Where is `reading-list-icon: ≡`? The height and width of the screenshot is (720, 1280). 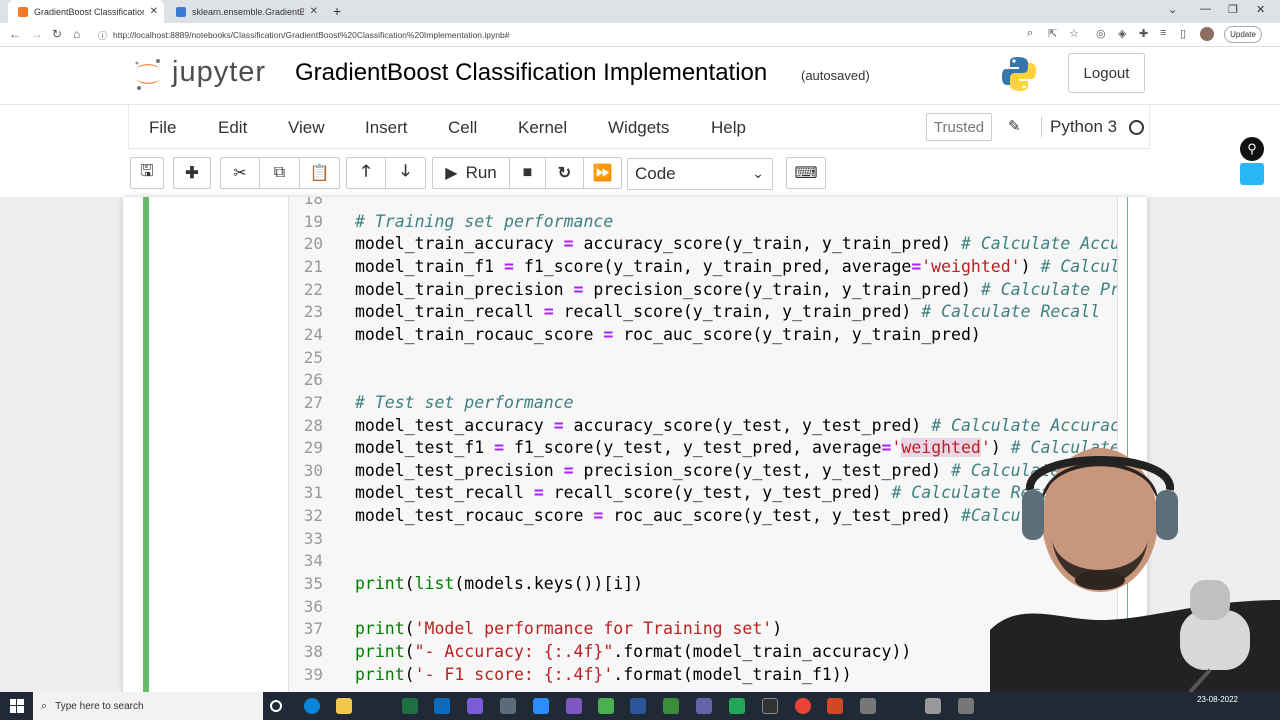
reading-list-icon: ≡ is located at coordinates (1163, 33).